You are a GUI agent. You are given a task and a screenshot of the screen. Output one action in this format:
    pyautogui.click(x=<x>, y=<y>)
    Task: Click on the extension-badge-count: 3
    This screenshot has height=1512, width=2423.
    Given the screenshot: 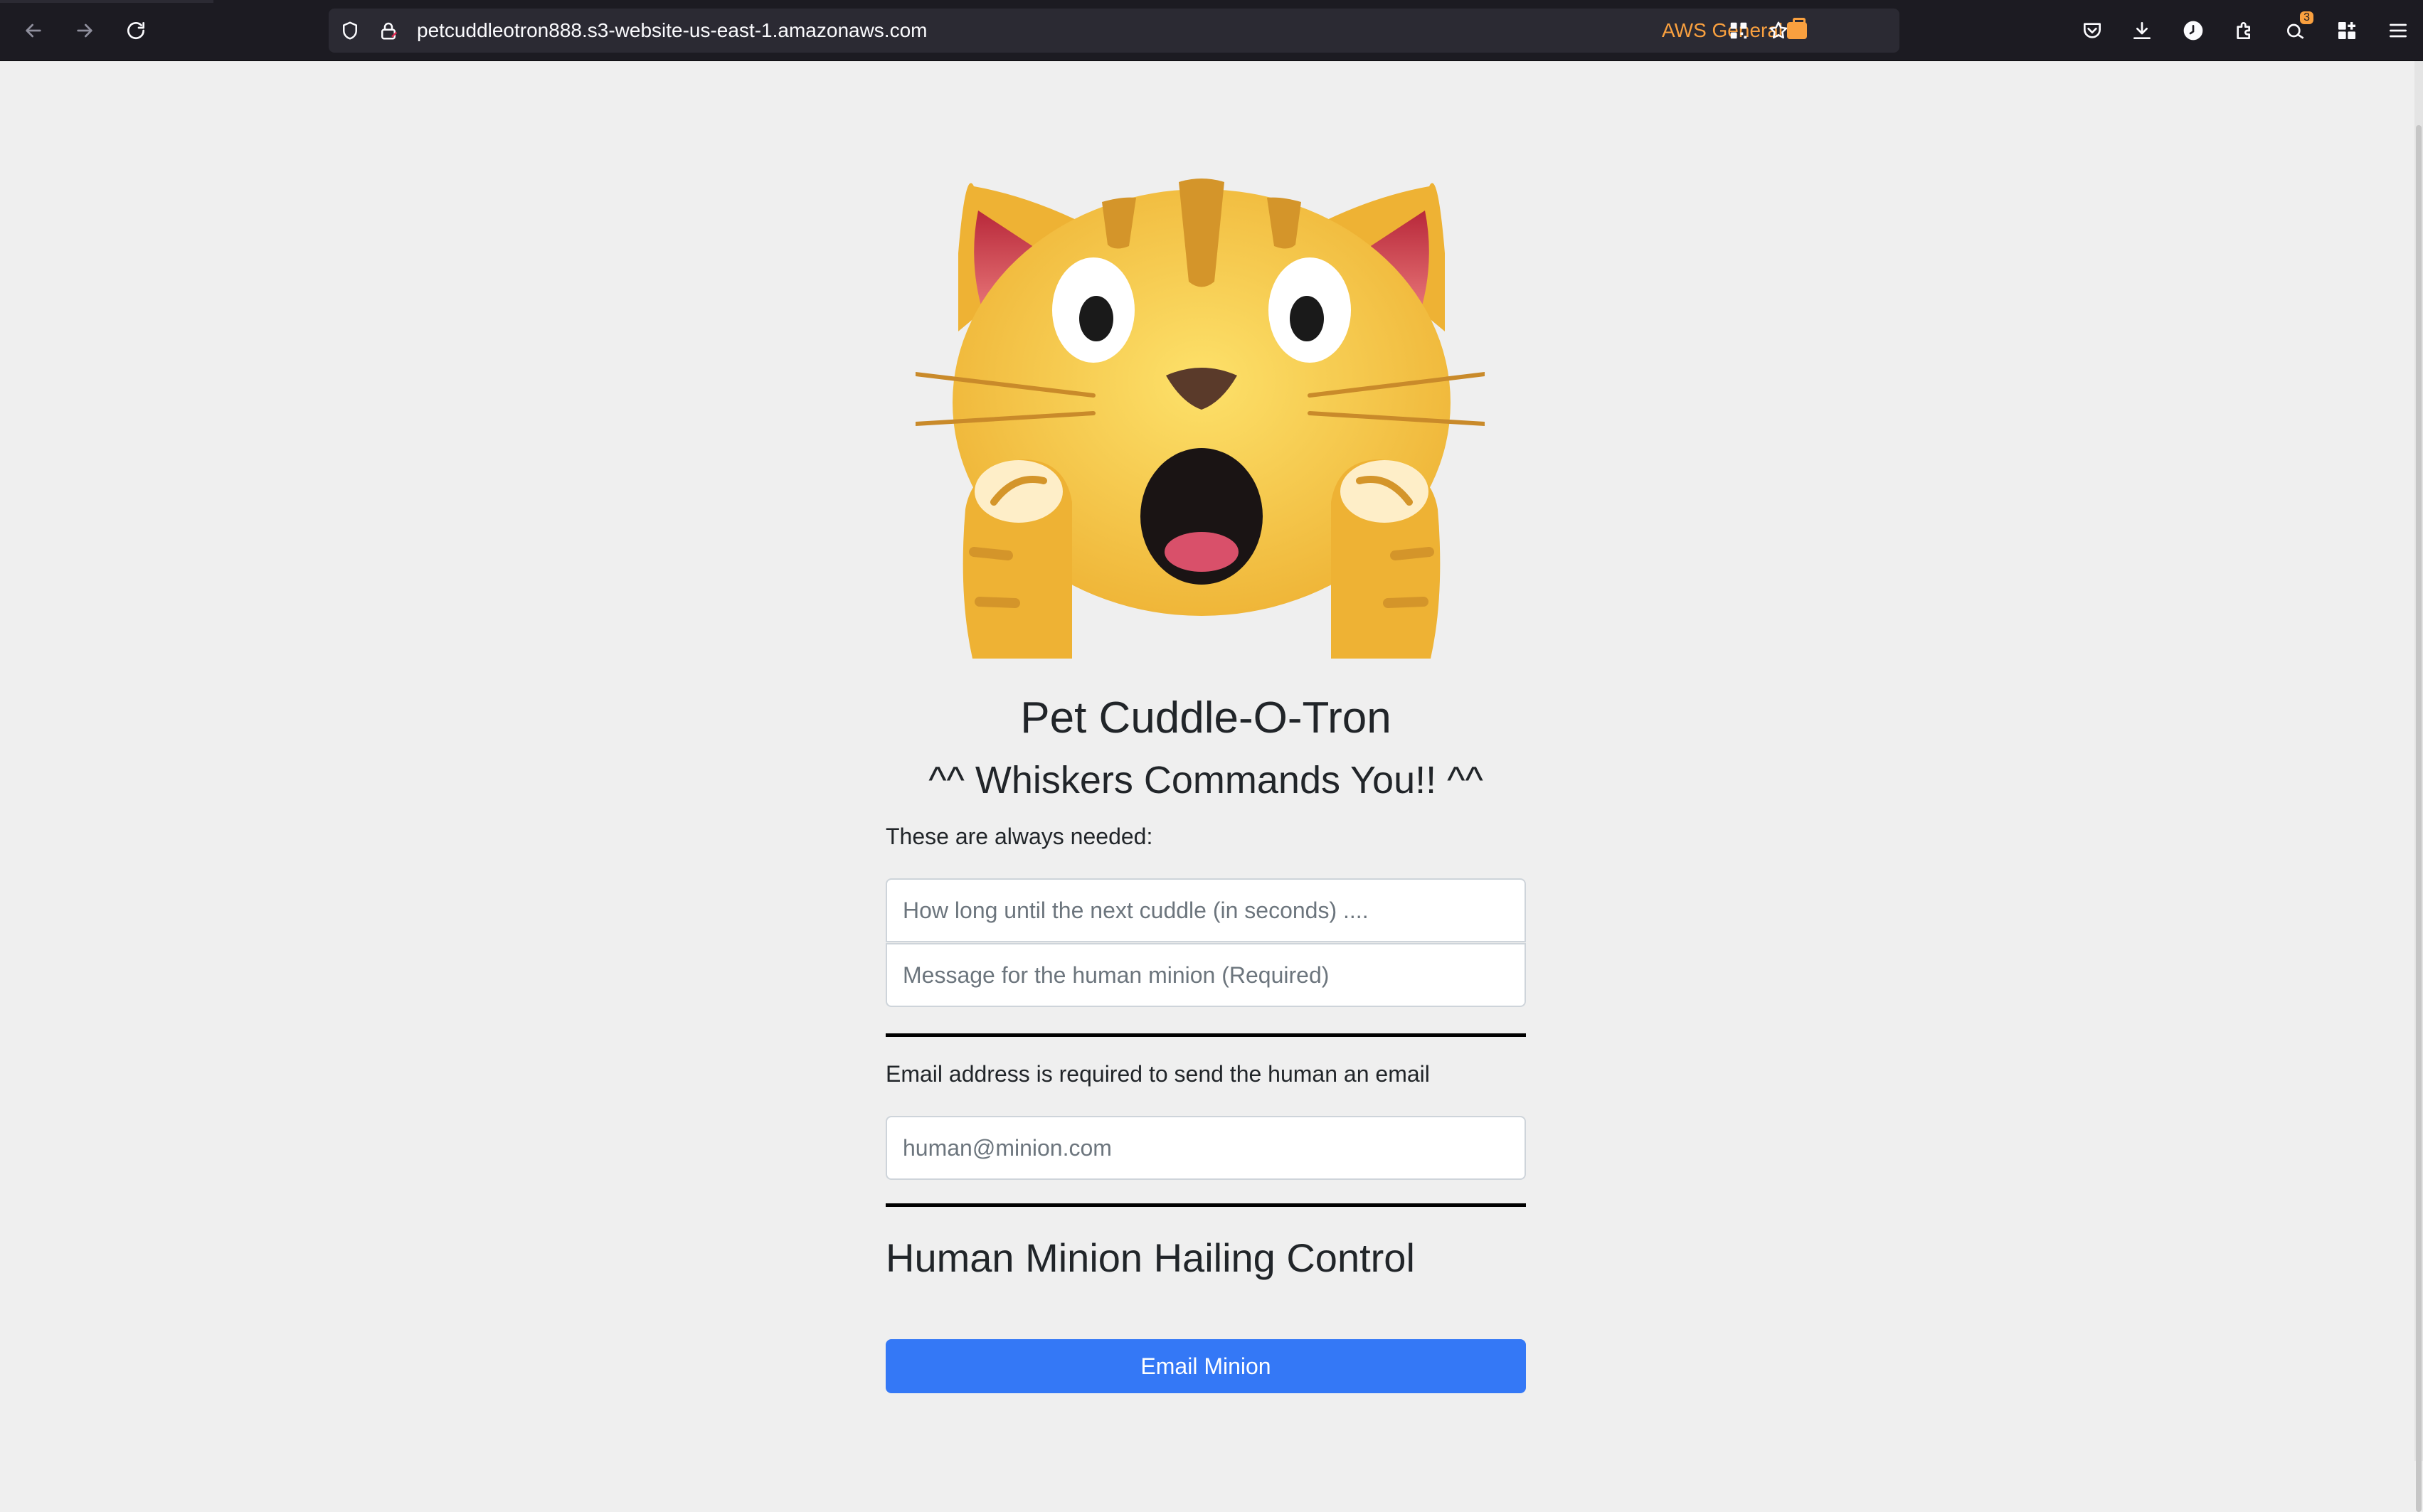 What is the action you would take?
    pyautogui.click(x=2306, y=17)
    